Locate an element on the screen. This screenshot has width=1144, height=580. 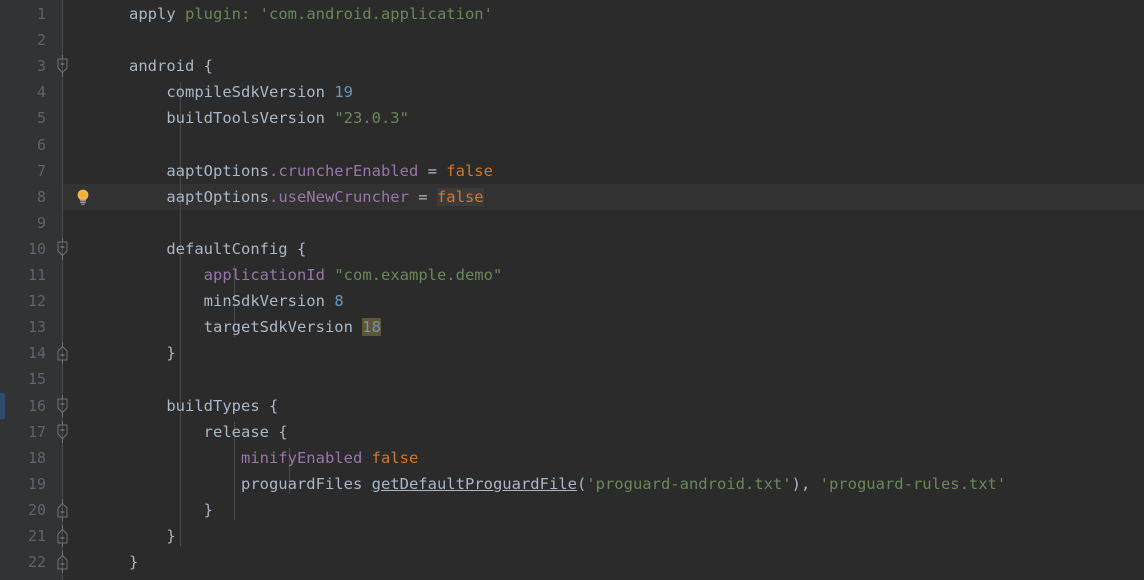
code-token: 8 is located at coordinates (339, 301).